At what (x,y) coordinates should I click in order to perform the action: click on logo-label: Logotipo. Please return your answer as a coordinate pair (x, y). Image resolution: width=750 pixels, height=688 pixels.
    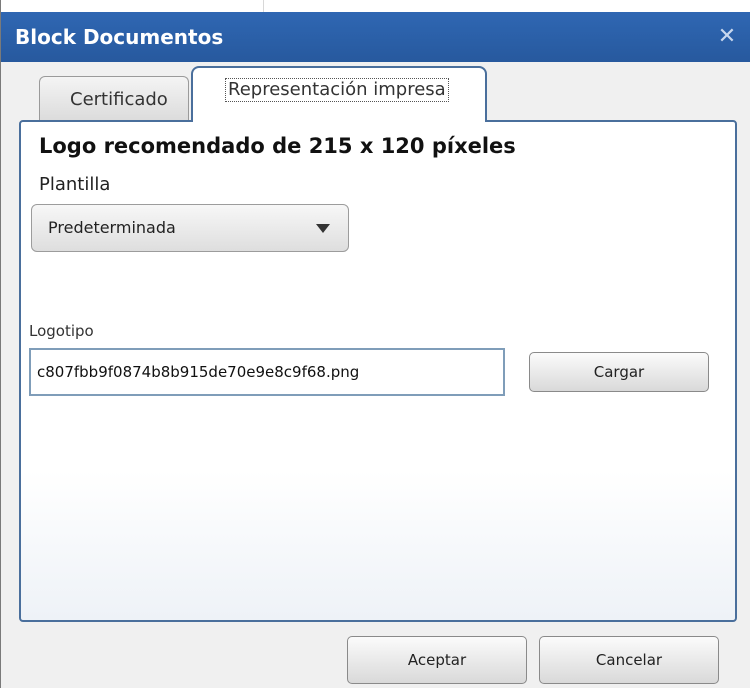
    Looking at the image, I should click on (61, 331).